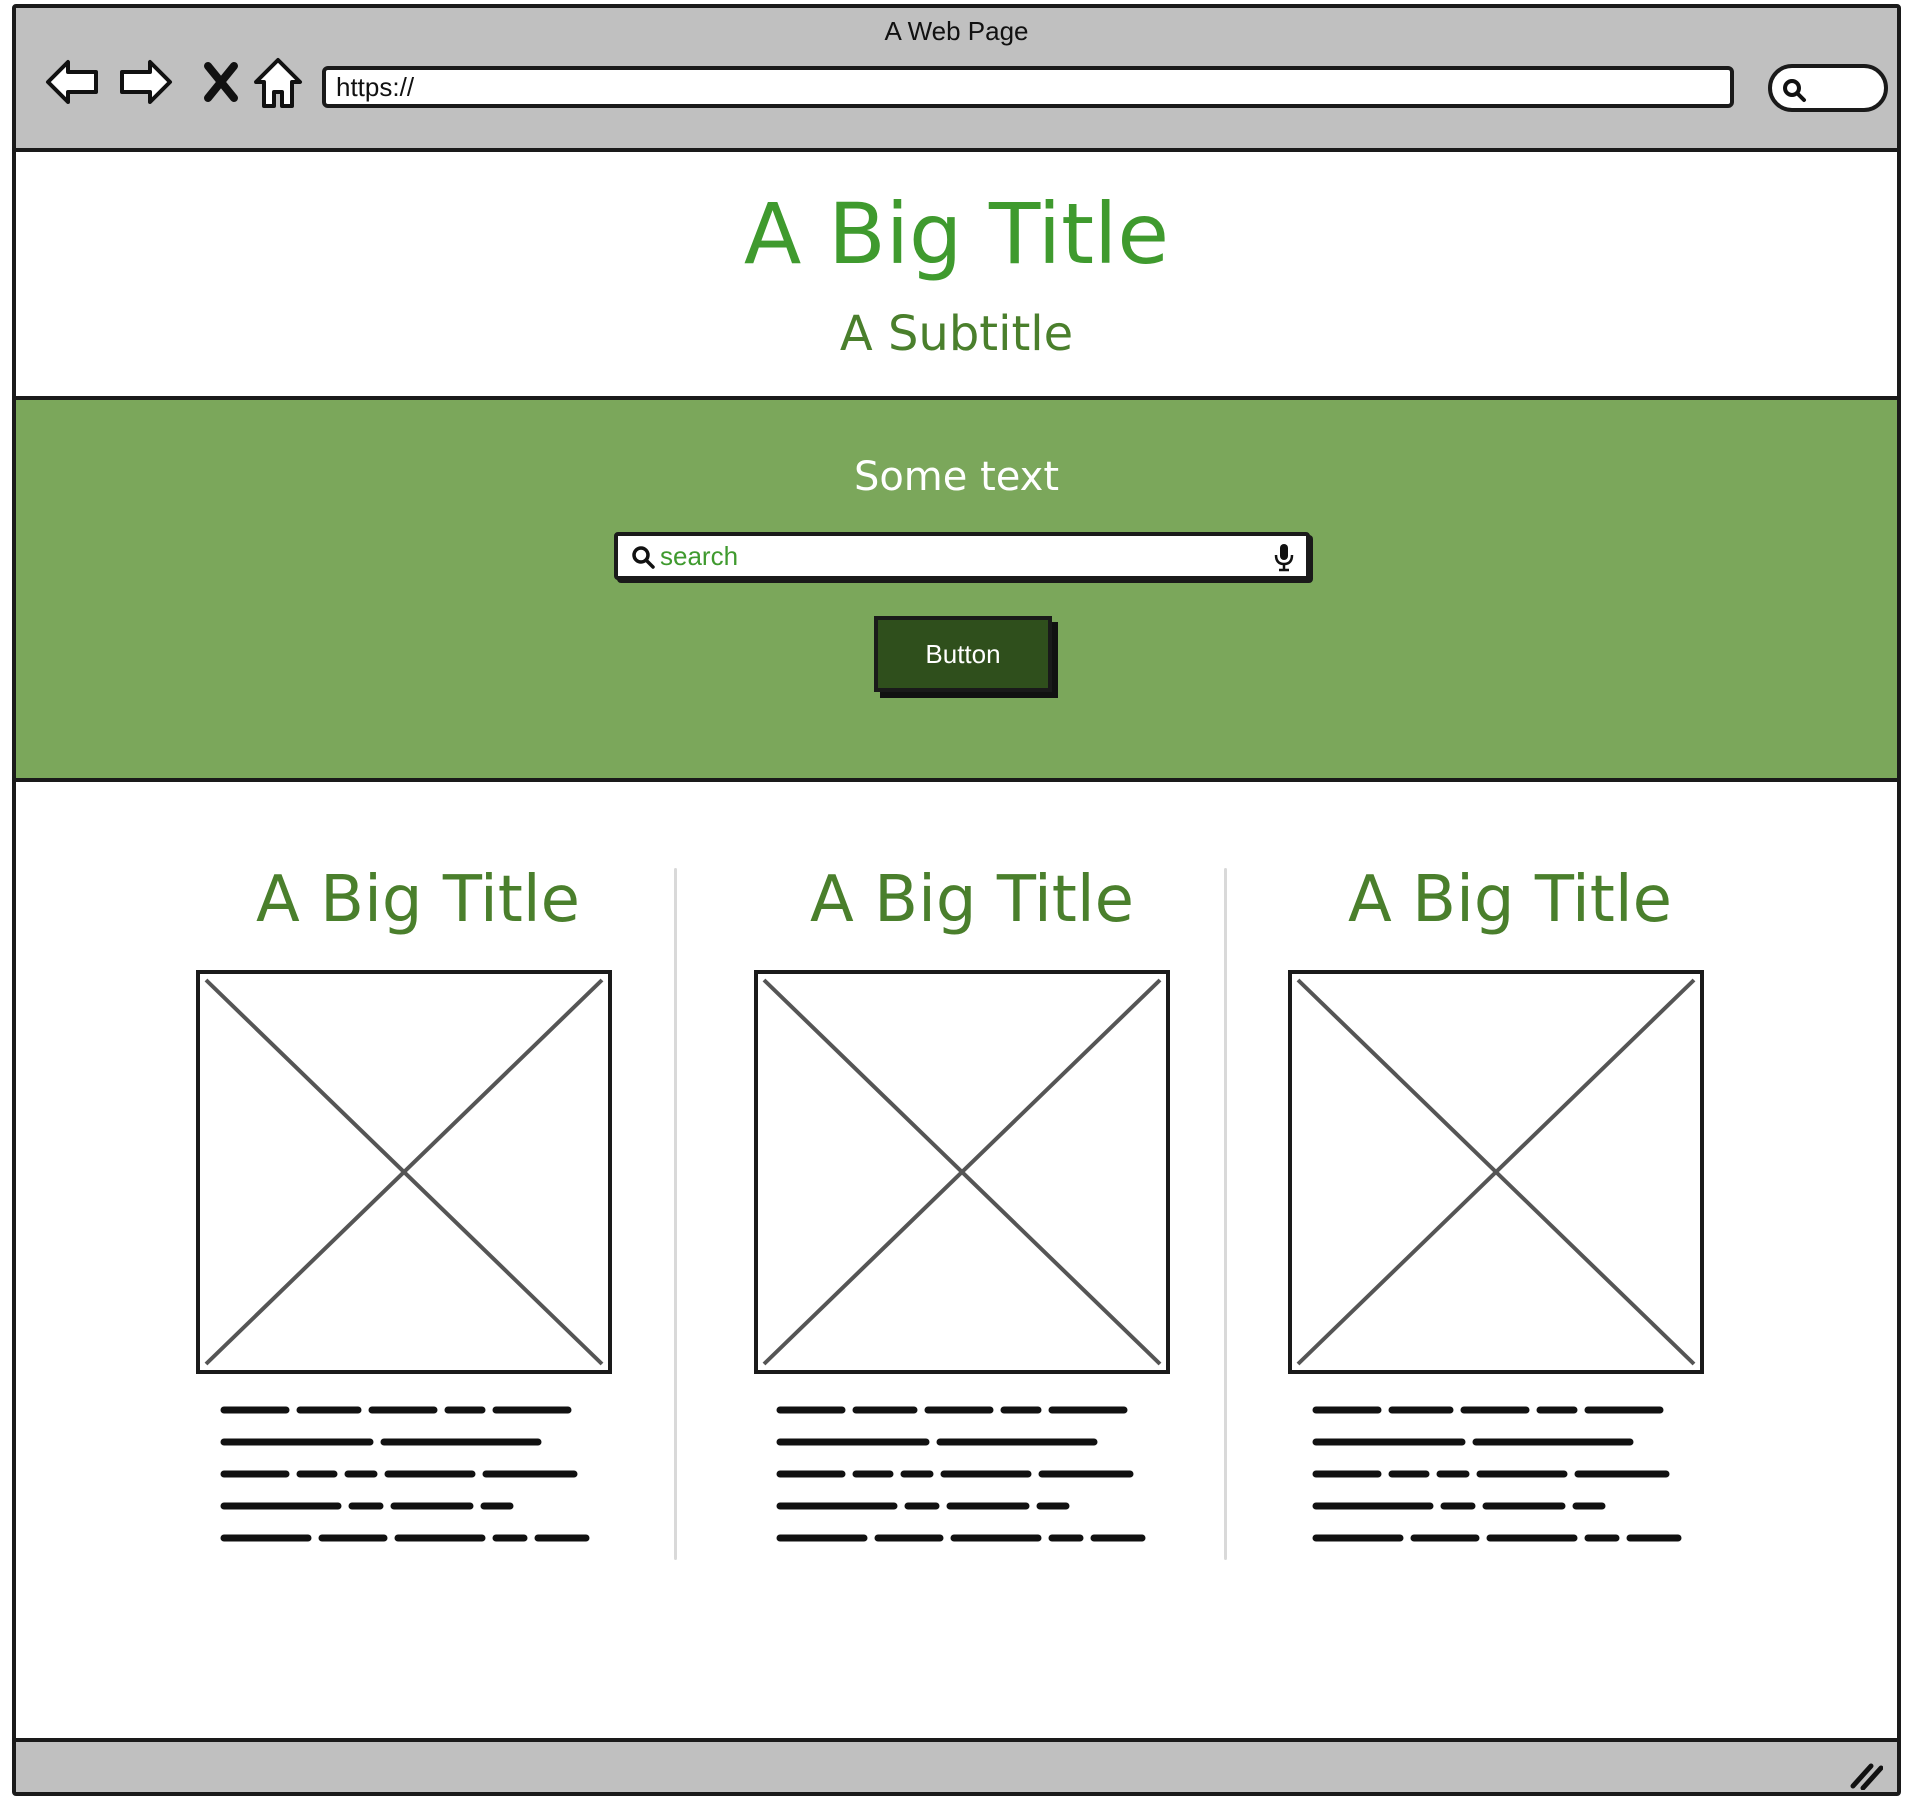 The height and width of the screenshot is (1802, 1906). Describe the element at coordinates (963, 654) in the screenshot. I see `primary-button: Button` at that location.